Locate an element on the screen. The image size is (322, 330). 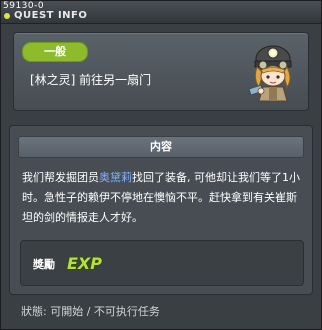
exp-icon-text: EXP is located at coordinates (84, 263).